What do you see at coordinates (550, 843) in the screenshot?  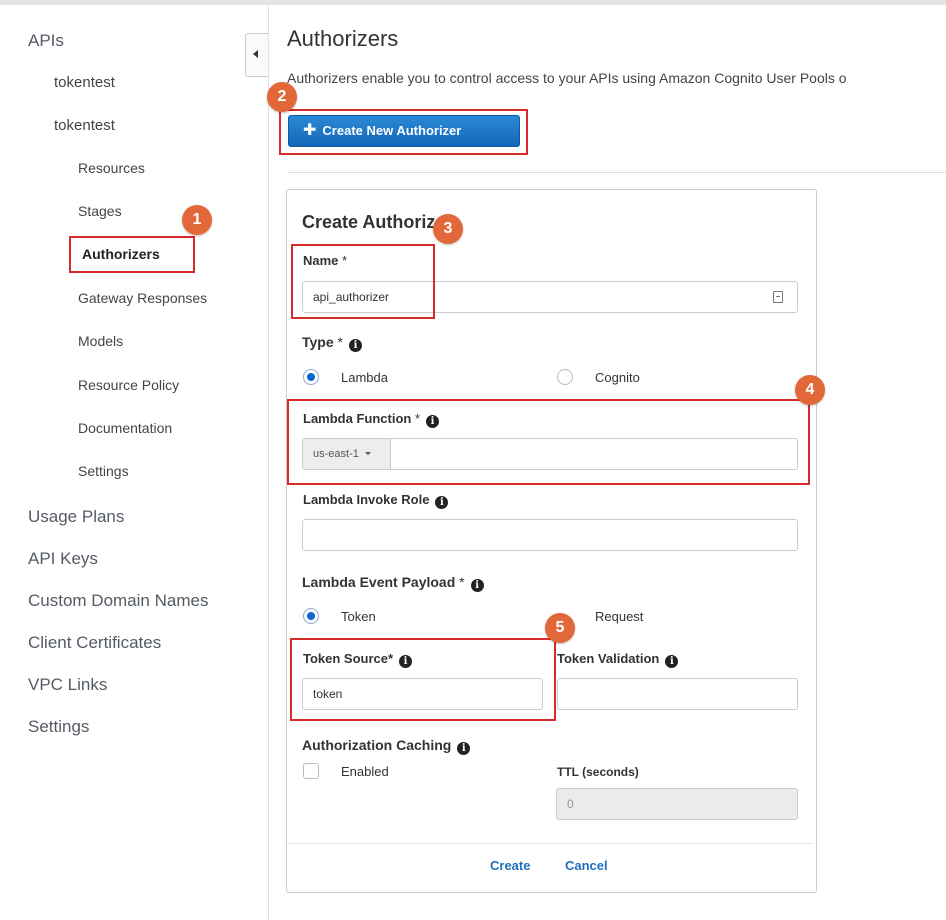 I see `panel-footer-divider` at bounding box center [550, 843].